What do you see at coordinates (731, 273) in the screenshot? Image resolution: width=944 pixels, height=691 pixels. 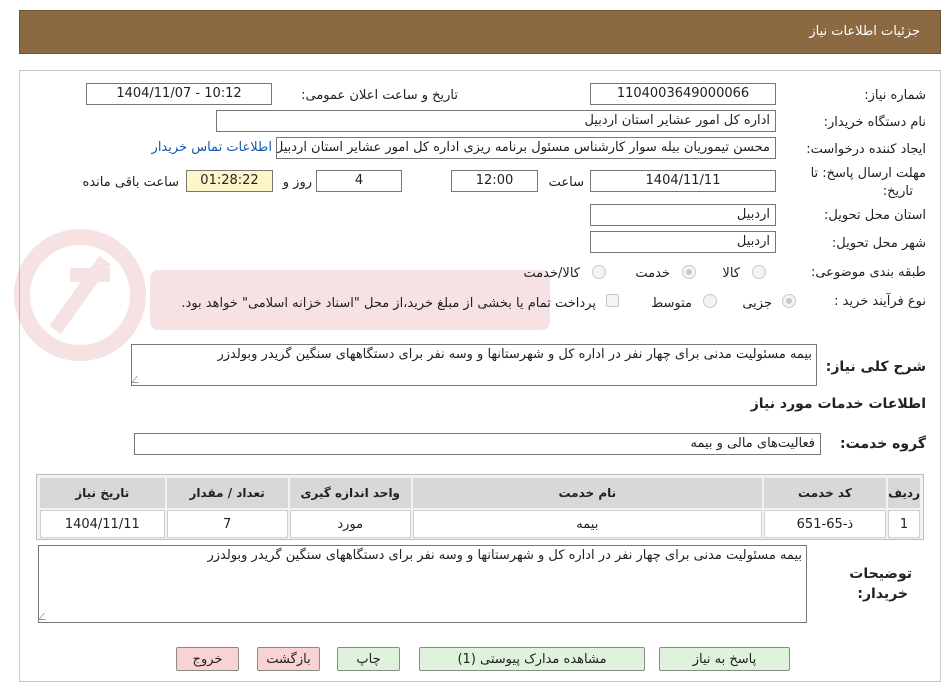 I see `category-goods-label: کالا` at bounding box center [731, 273].